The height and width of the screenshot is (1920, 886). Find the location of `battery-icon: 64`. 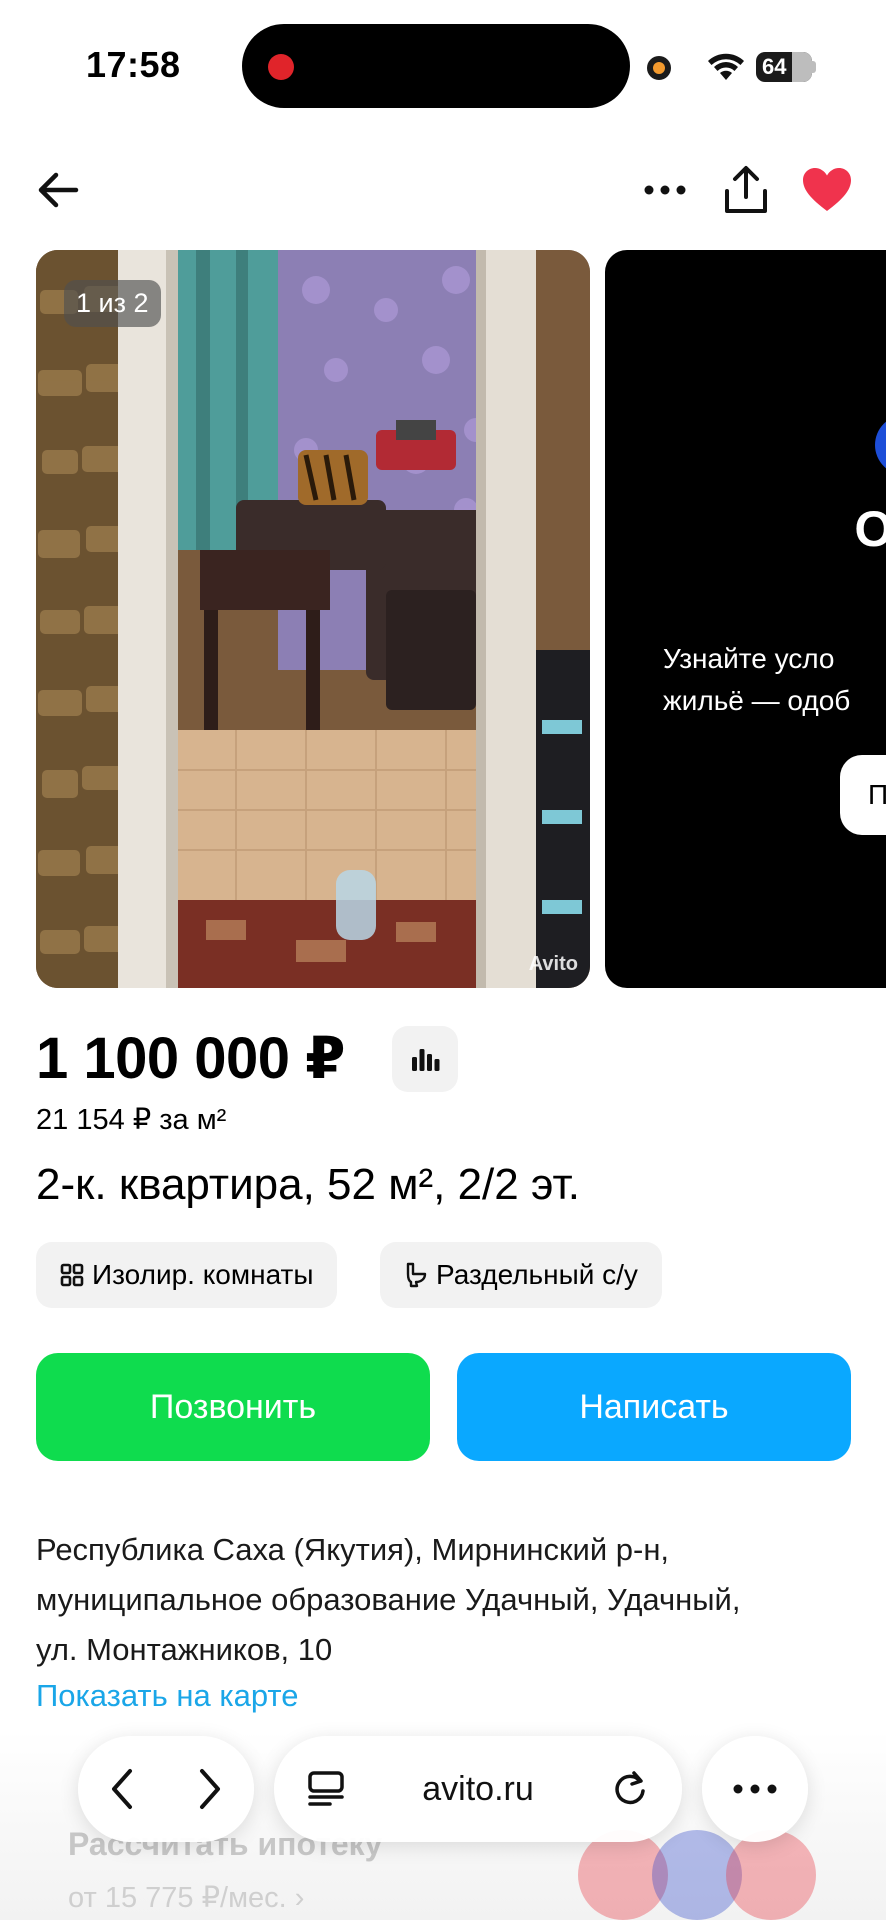

battery-icon: 64 is located at coordinates (784, 67).